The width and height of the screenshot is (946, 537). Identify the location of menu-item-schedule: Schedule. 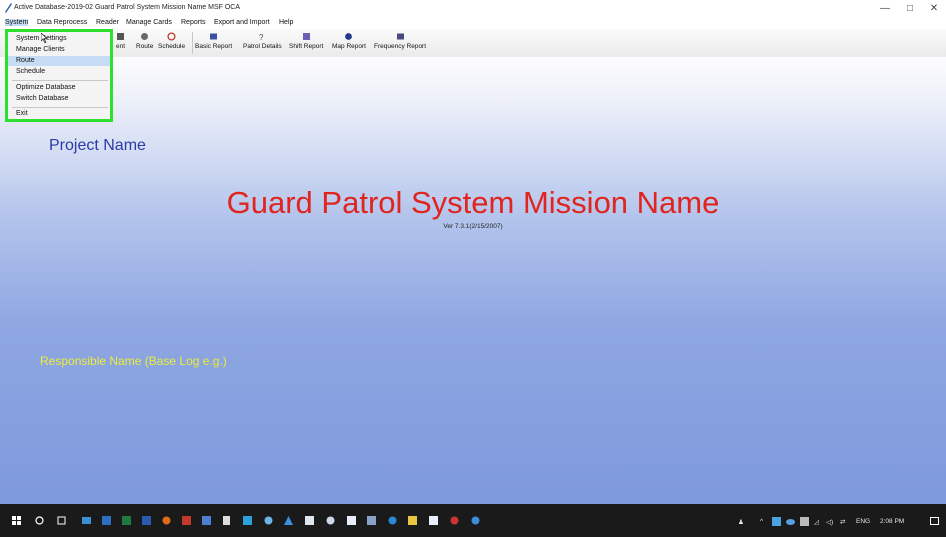
(30, 71).